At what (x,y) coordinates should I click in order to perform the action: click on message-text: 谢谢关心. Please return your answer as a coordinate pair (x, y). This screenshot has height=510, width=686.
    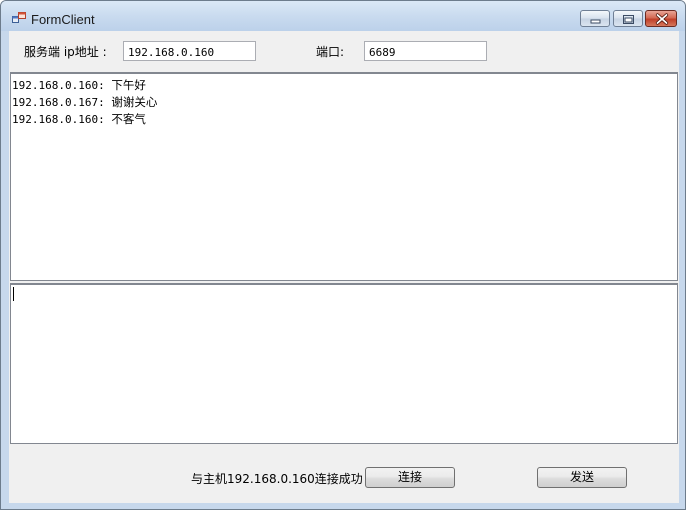
    Looking at the image, I should click on (134, 102).